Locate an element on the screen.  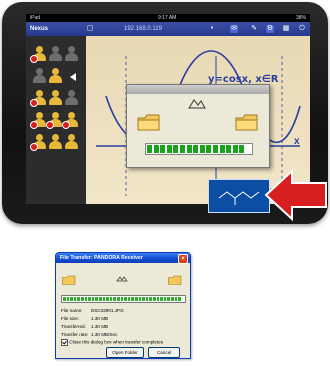
status-battery: 38% is located at coordinates (300, 18).